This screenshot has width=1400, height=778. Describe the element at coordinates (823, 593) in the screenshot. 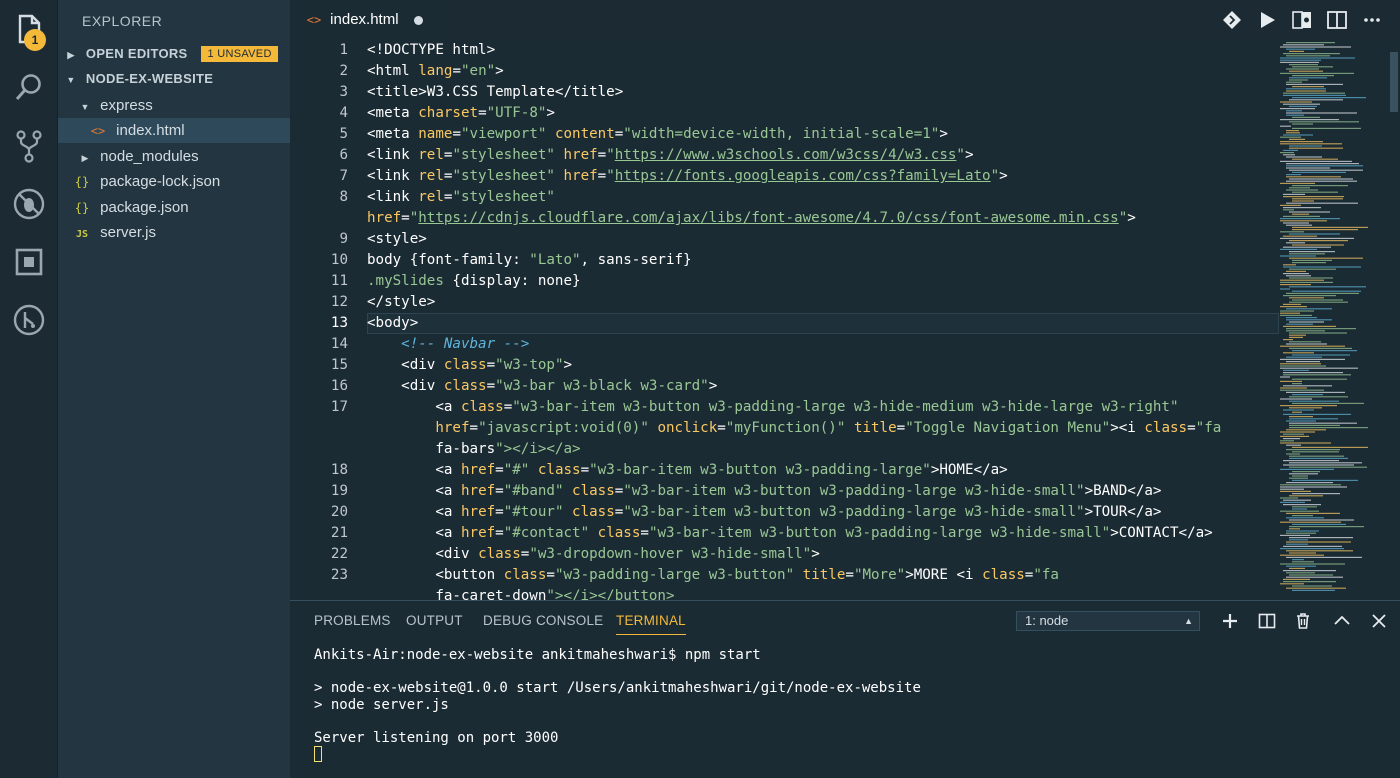

I see `code-line: fa-caret-down"></i></button>` at that location.